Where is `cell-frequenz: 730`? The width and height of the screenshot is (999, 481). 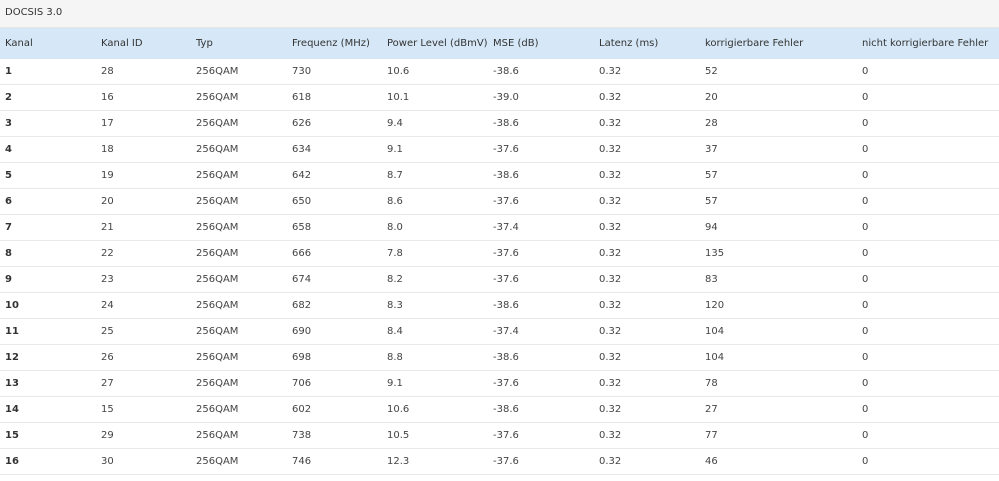
cell-frequenz: 730 is located at coordinates (302, 71).